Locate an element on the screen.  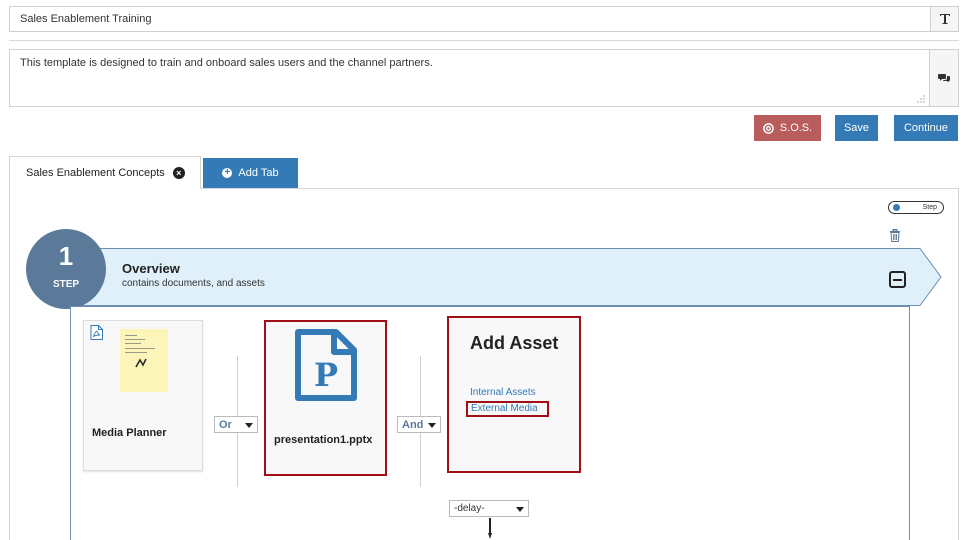
connector-select-value: Or is located at coordinates (225, 424).